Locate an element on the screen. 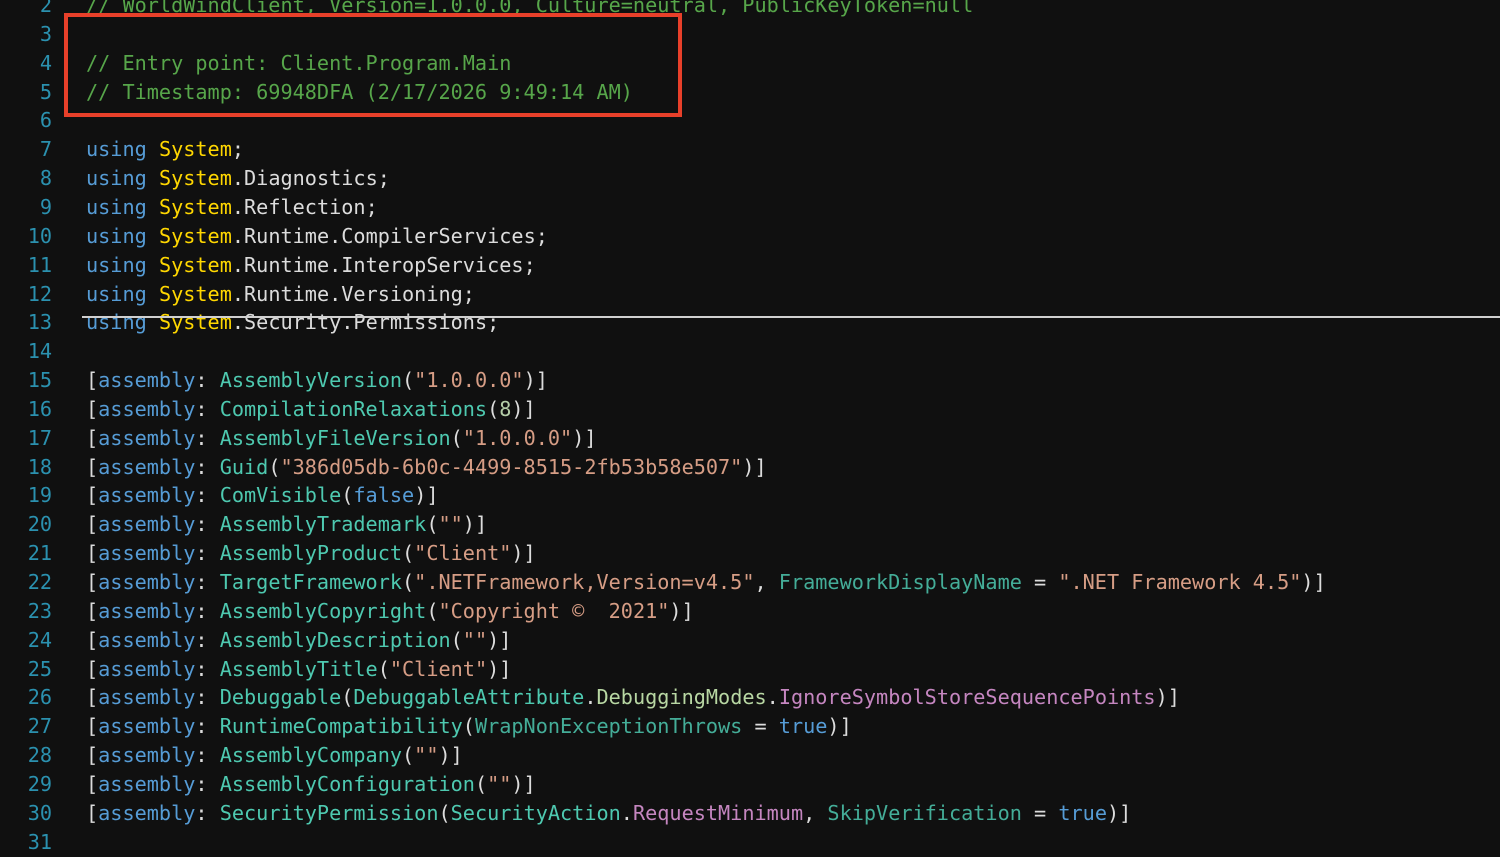 The image size is (1500, 857). code-line: 24 [assembly: AssemblyDescription("")] is located at coordinates (750, 640).